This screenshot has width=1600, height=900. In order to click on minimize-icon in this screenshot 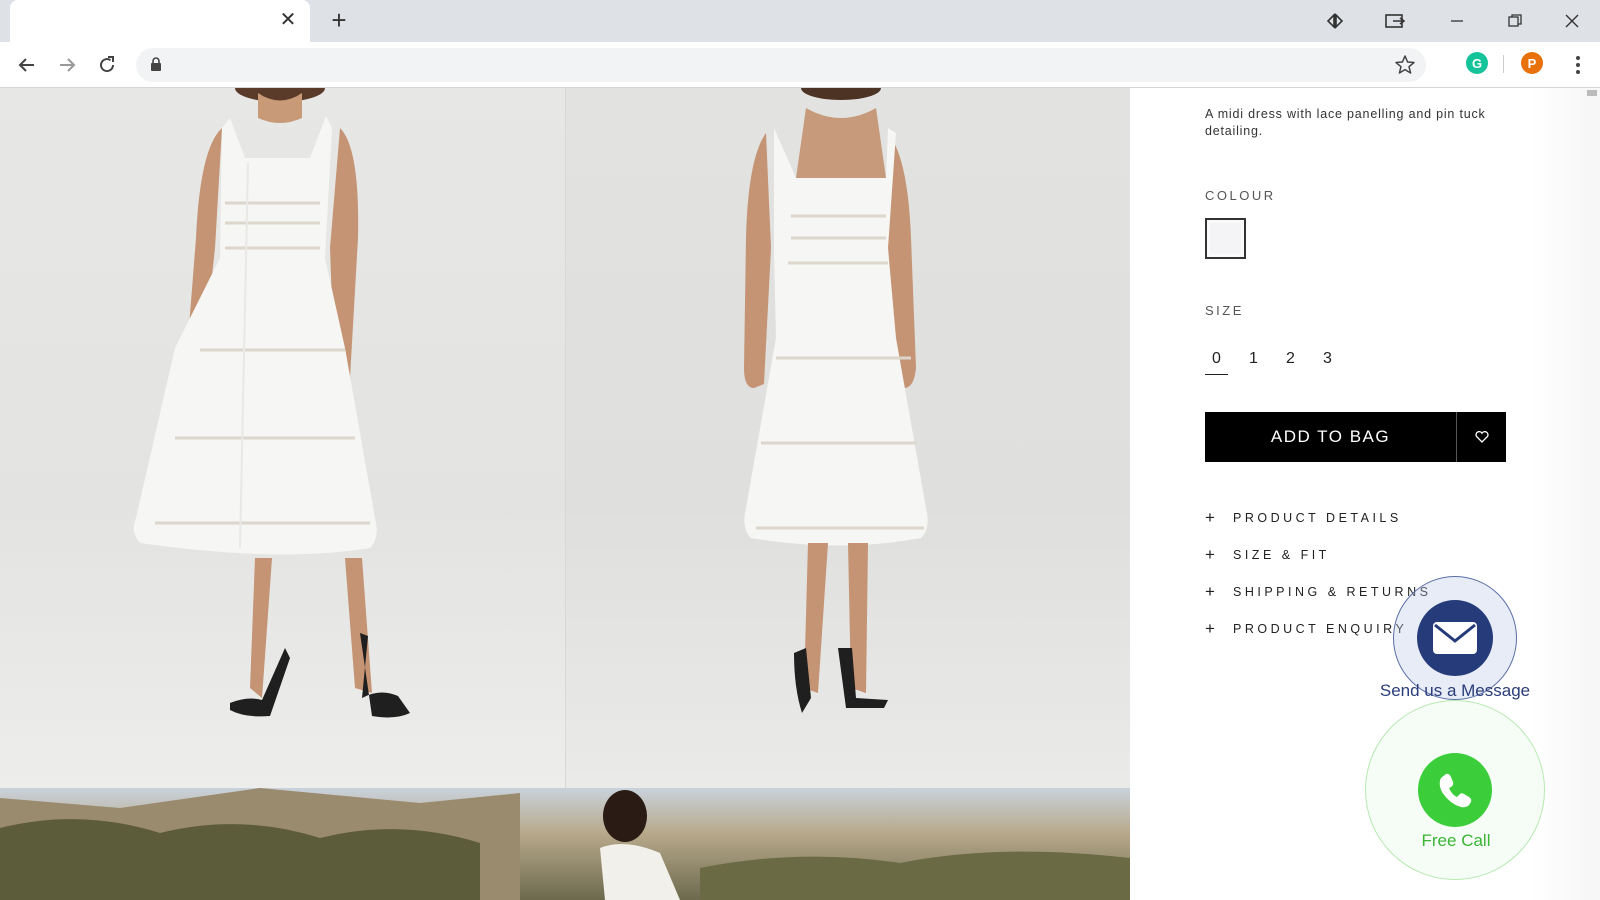, I will do `click(1457, 21)`.